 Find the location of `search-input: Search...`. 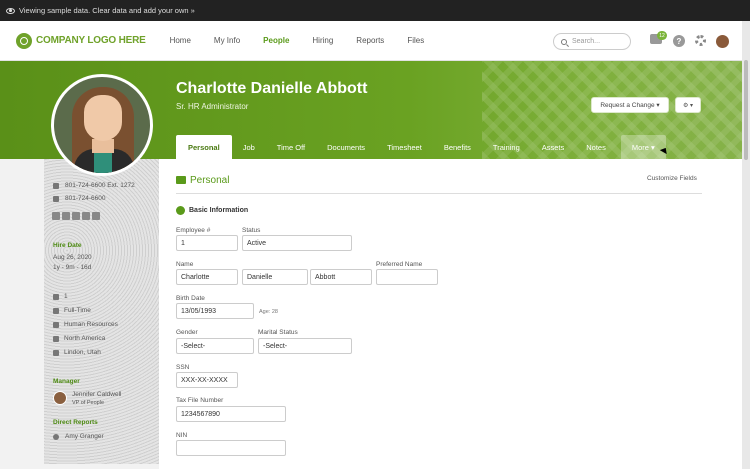

search-input: Search... is located at coordinates (592, 41).